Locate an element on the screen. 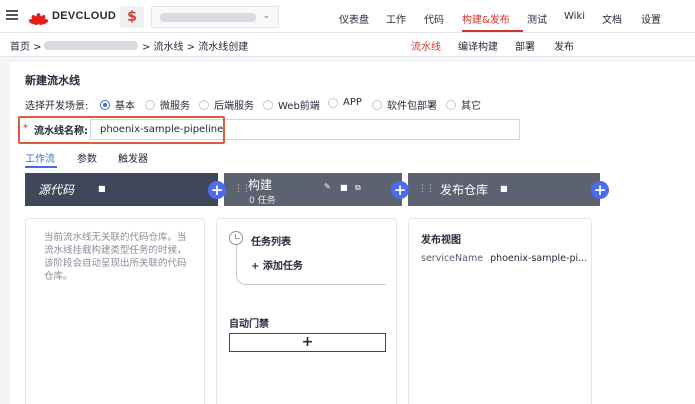 Image resolution: width=695 pixels, height=404 pixels. drag-handle-icon: ⋮⋮ is located at coordinates (426, 189).